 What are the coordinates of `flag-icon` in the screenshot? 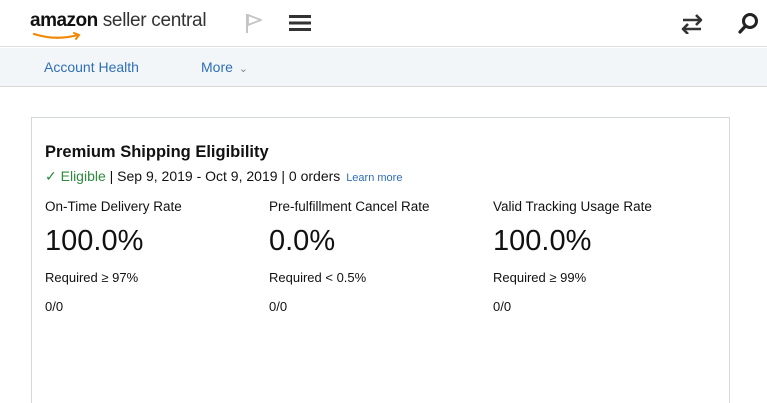 It's located at (254, 23).